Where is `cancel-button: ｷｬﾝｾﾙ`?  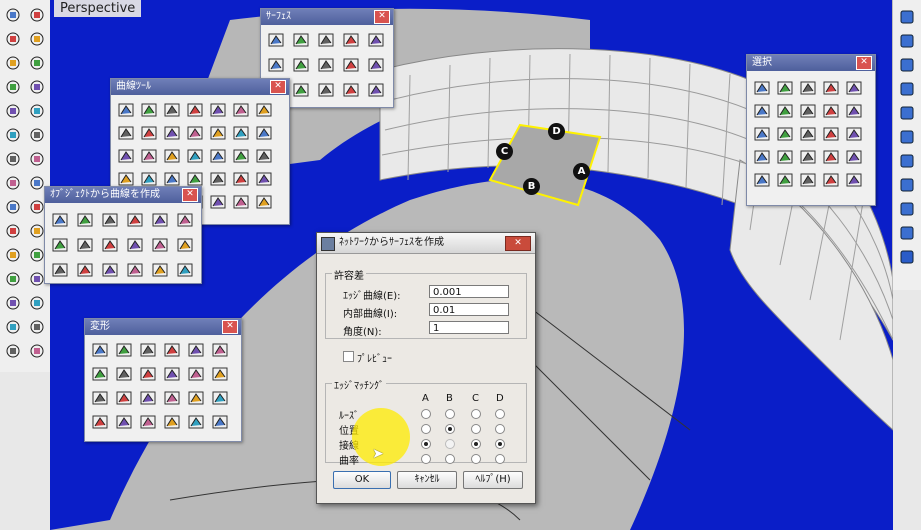
cancel-button: ｷｬﾝｾﾙ is located at coordinates (427, 480).